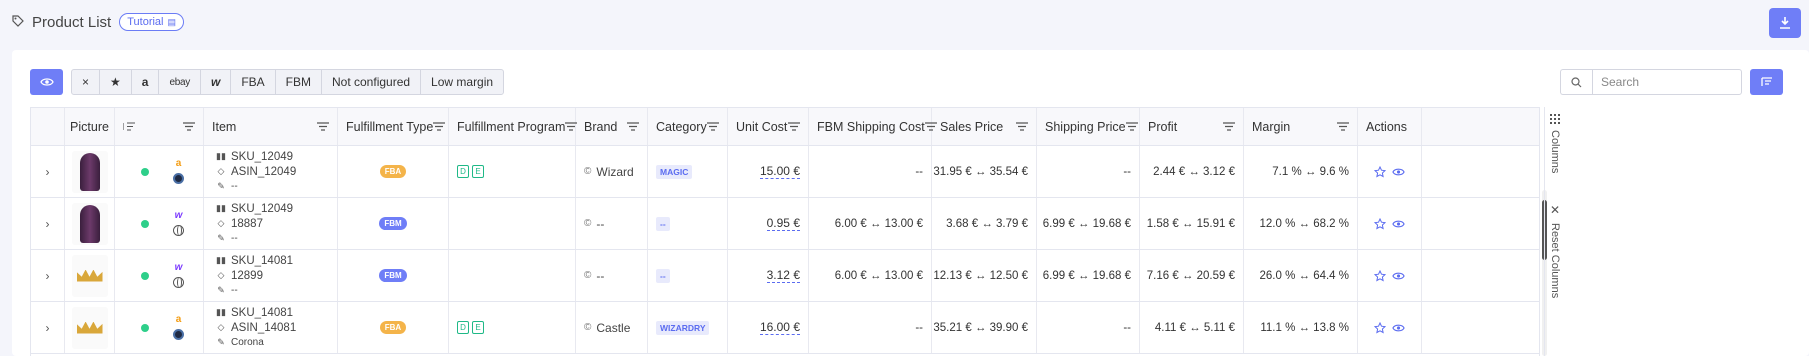 The height and width of the screenshot is (356, 1809). I want to click on header-picture: Picture, so click(90, 126).